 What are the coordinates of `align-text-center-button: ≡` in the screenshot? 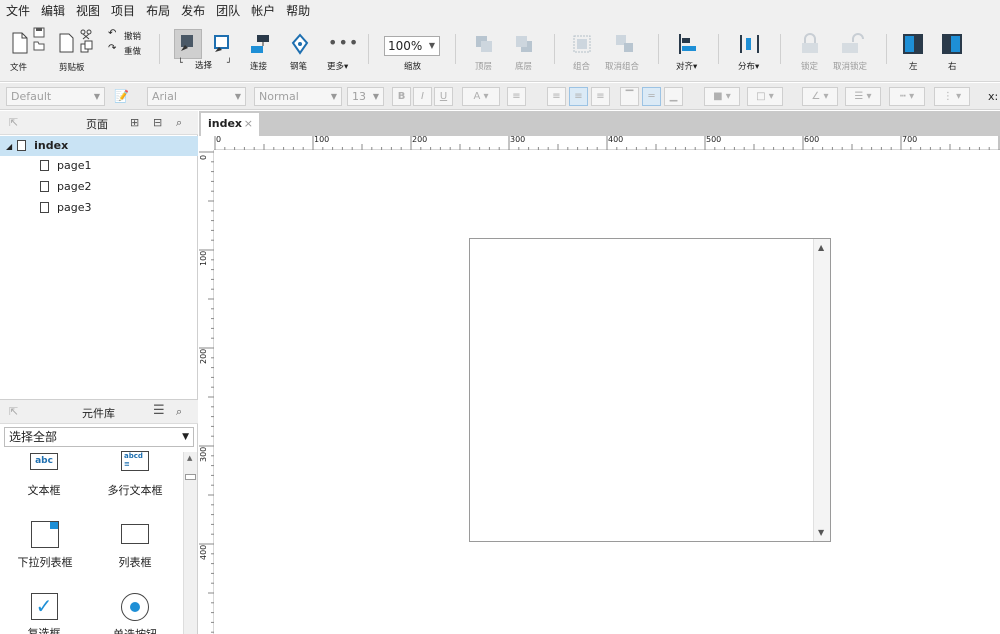 It's located at (578, 96).